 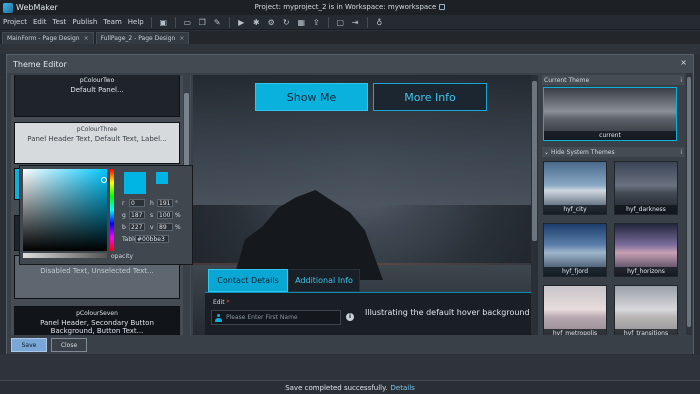 I want to click on b-input, so click(x=137, y=227).